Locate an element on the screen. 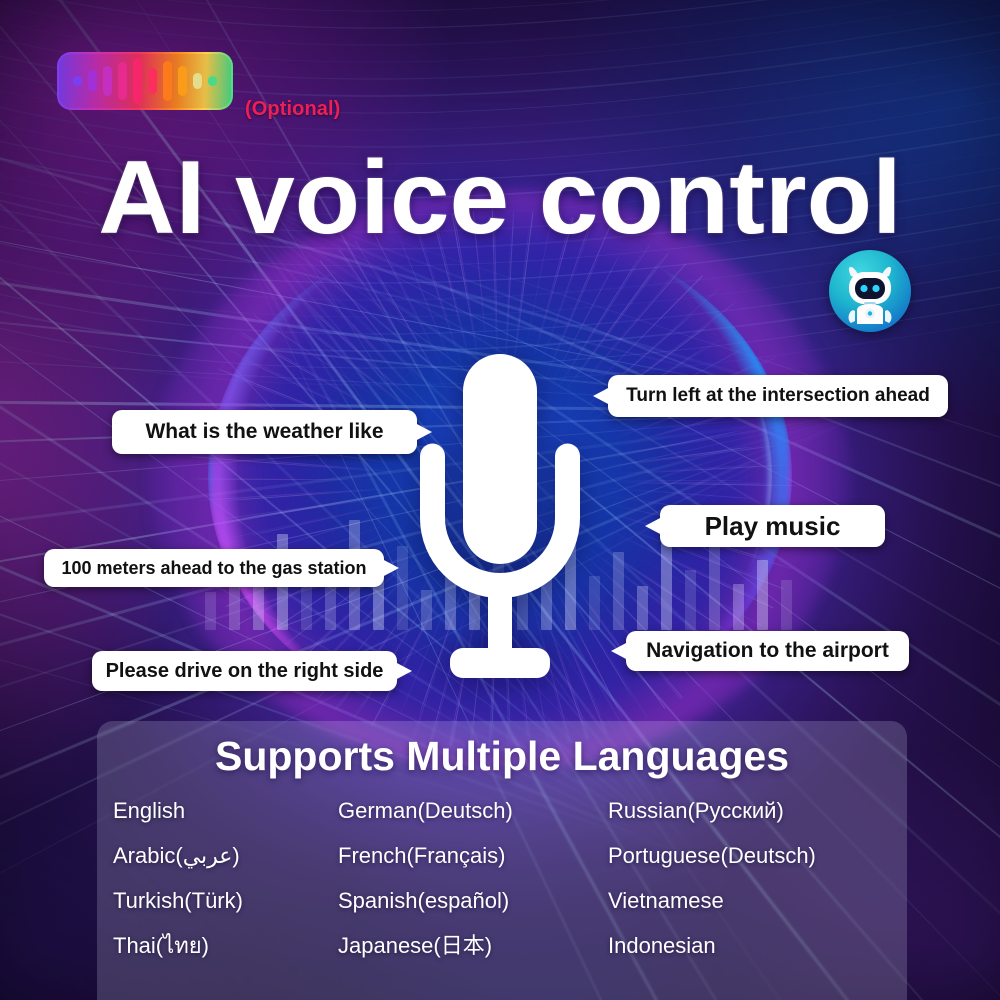  speech-bubble-turn-left: Turn left at the intersection ahead is located at coordinates (770, 396).